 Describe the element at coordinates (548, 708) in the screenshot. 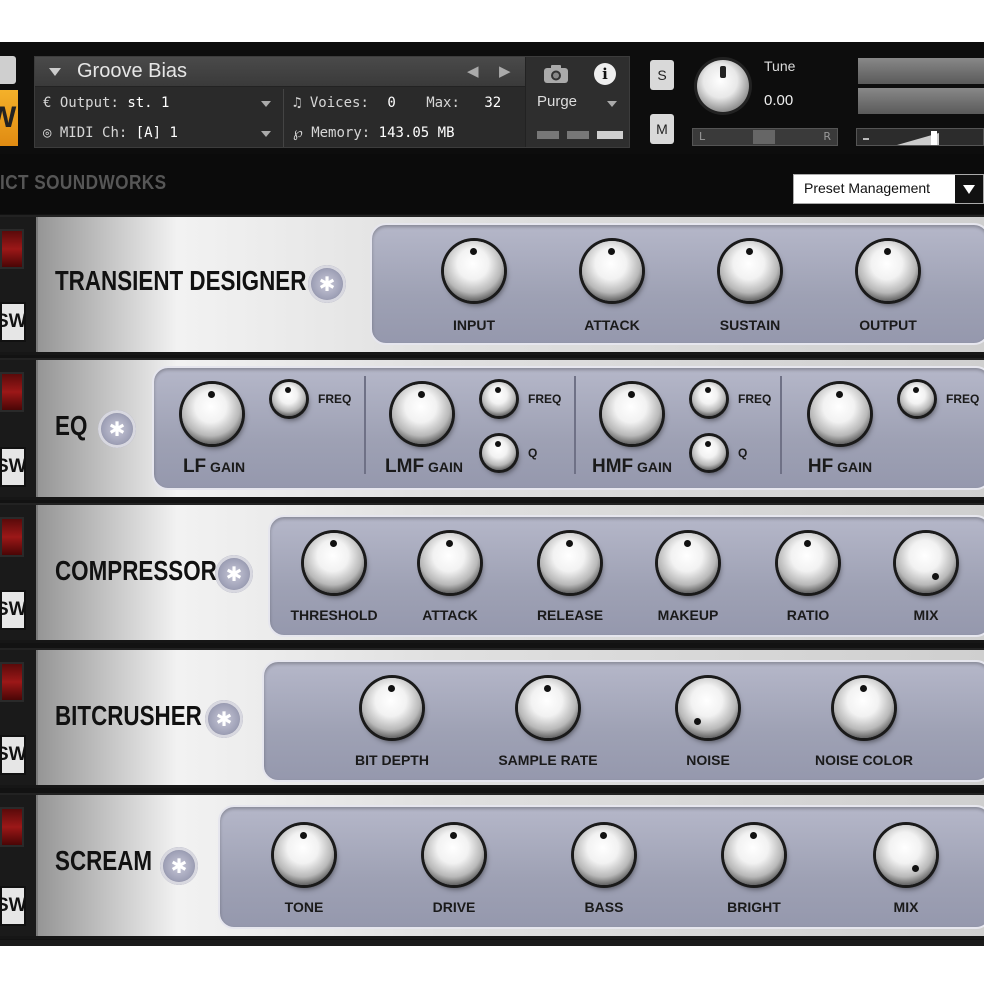

I see `sample-rate-knob` at that location.